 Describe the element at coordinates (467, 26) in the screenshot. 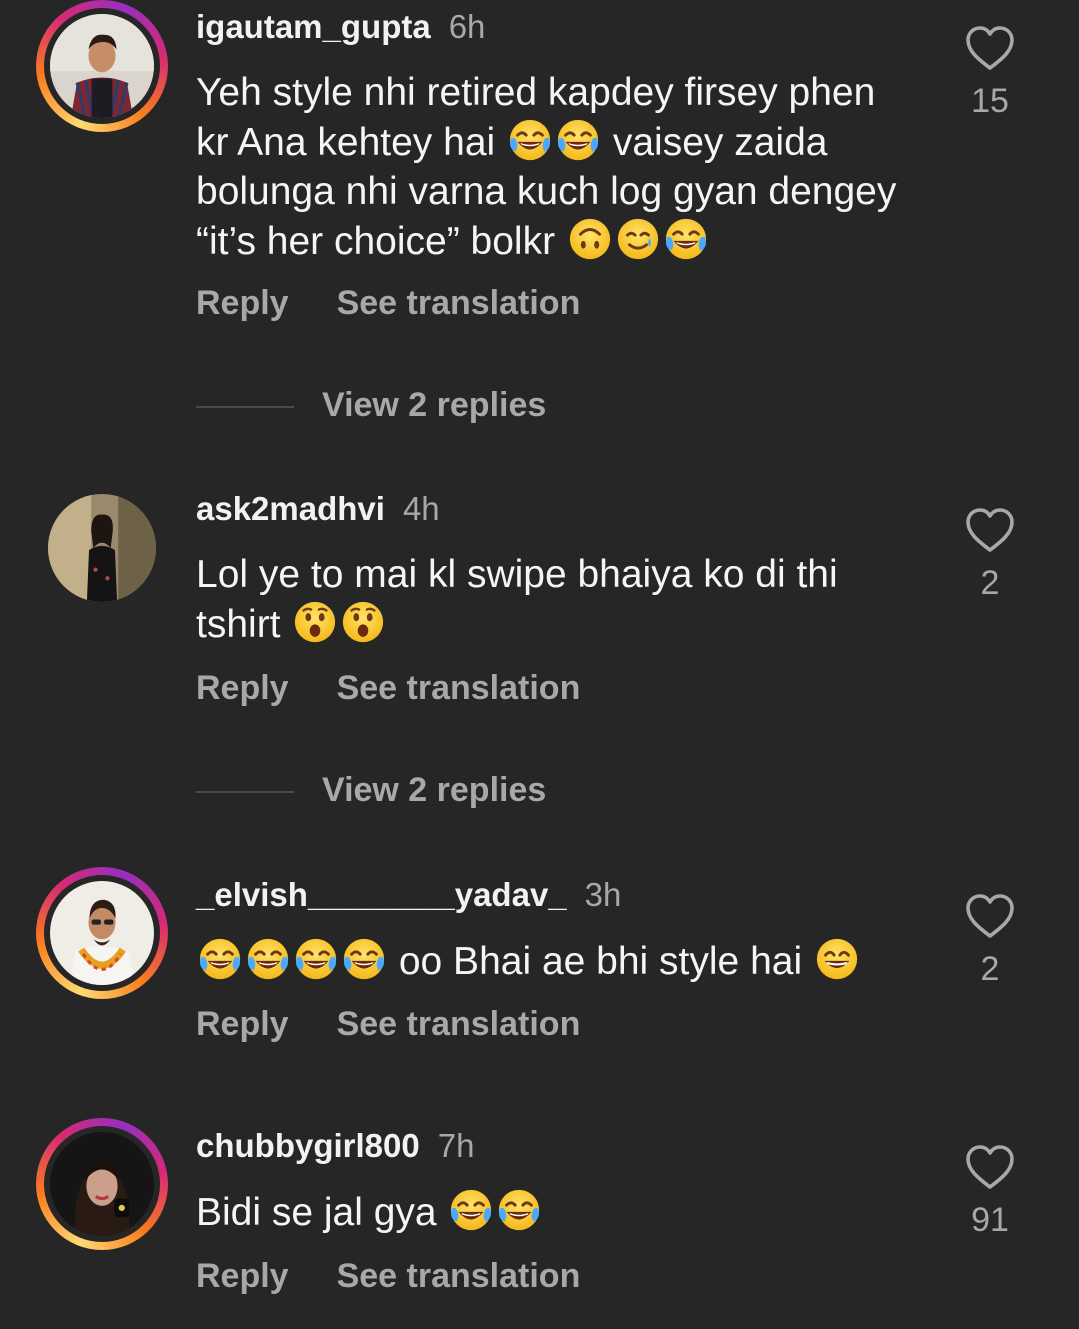

I see `timestamp: 6h` at that location.